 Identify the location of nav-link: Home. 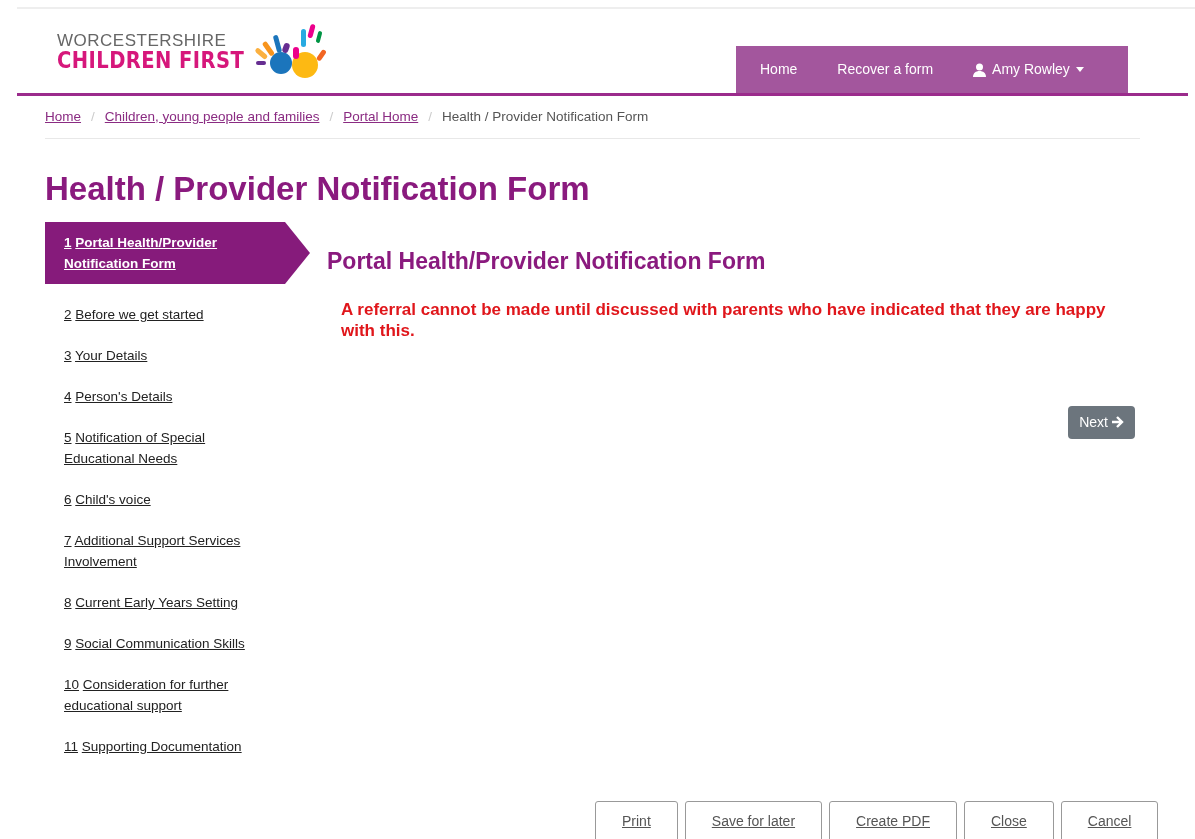
(779, 69).